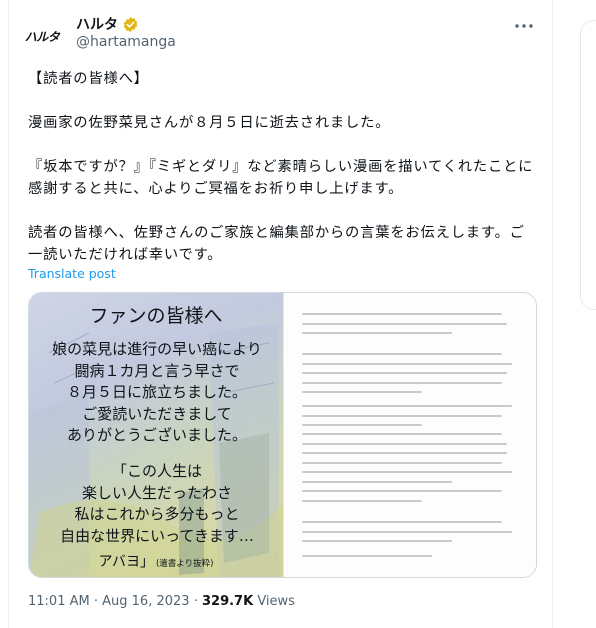  Describe the element at coordinates (227, 601) in the screenshot. I see `views-count: 329.7K` at that location.